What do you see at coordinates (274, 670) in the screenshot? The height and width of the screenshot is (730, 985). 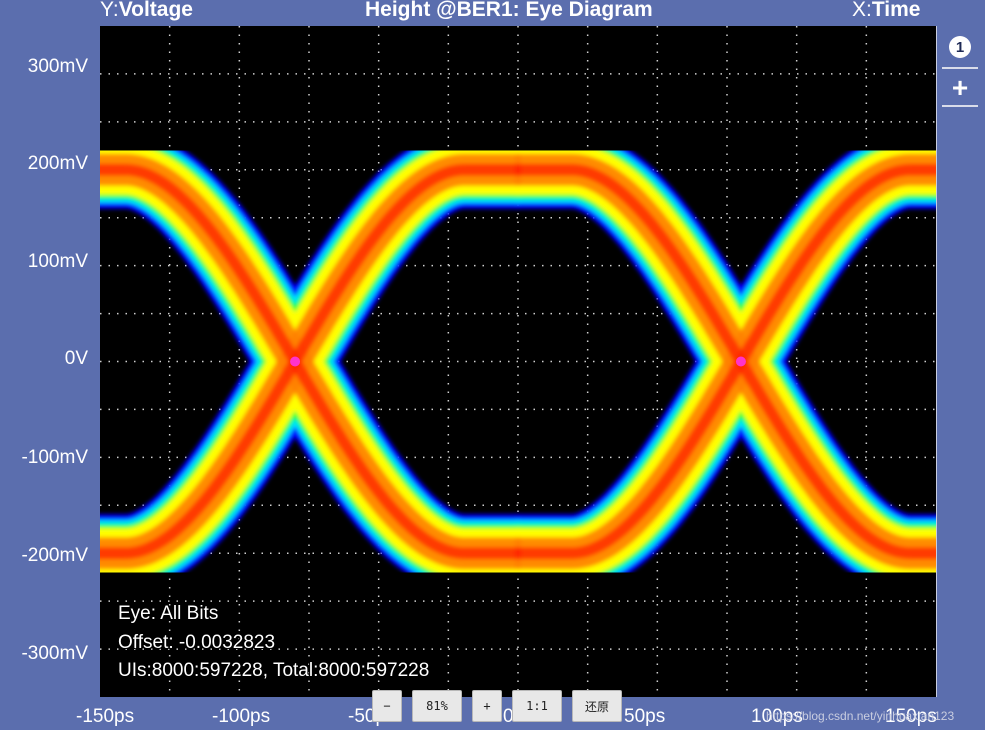 I see `uis-annotation: UIs:8000:597228, Total:8000:597228` at bounding box center [274, 670].